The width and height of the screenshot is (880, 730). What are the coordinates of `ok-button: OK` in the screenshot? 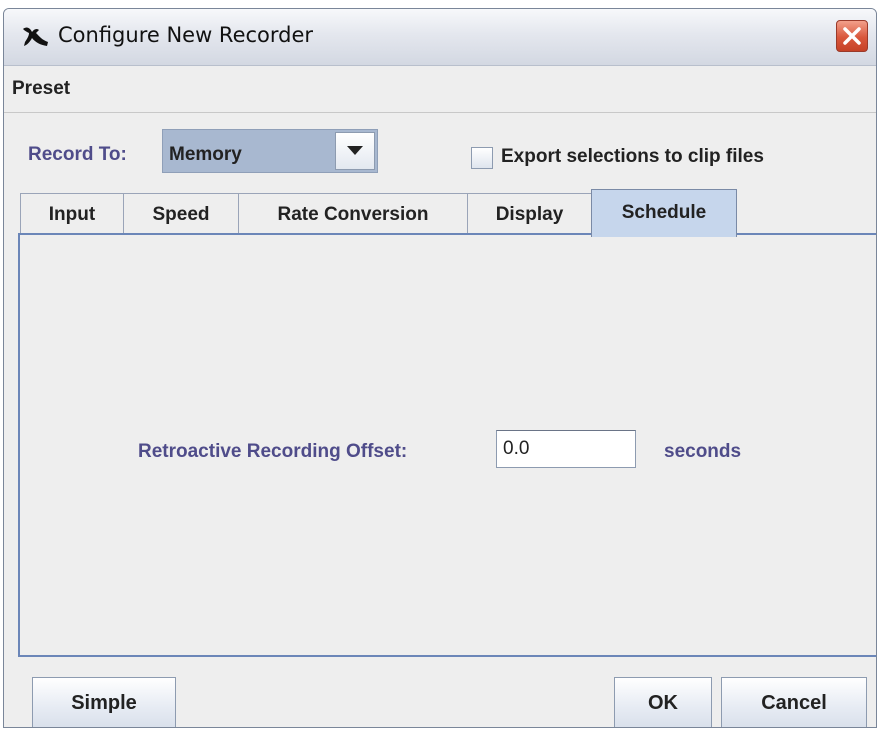 It's located at (663, 702).